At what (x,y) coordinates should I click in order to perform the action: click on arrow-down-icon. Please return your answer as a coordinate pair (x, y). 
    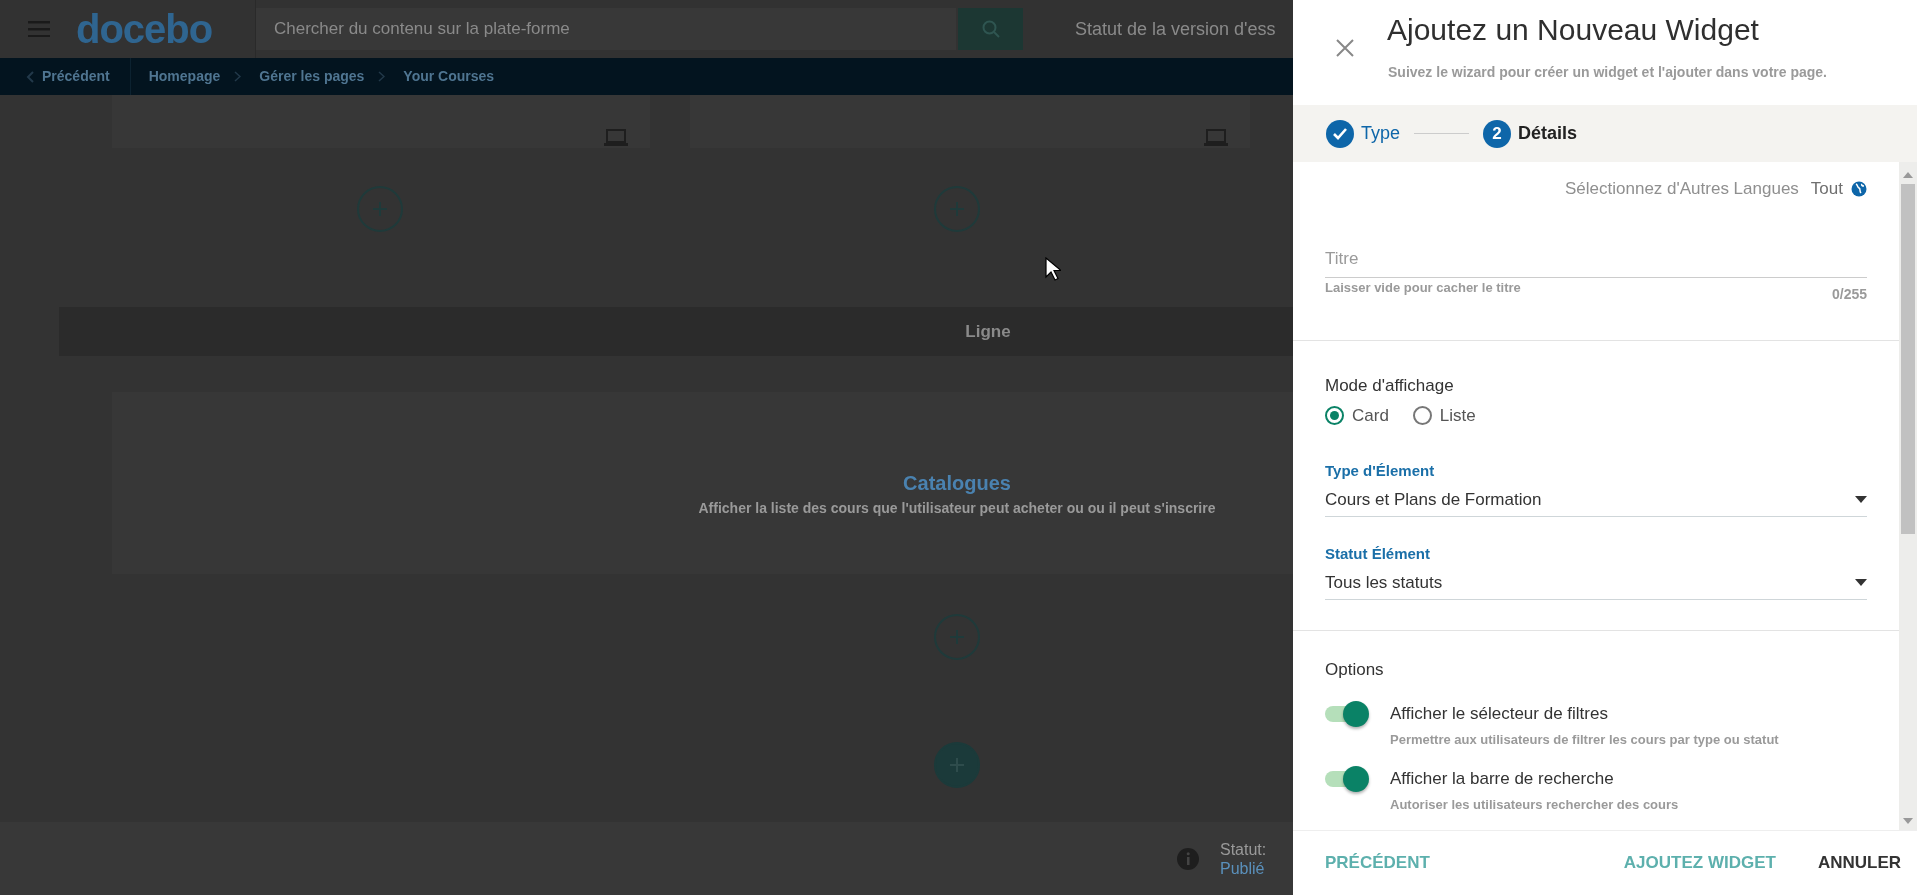
    Looking at the image, I should click on (1908, 821).